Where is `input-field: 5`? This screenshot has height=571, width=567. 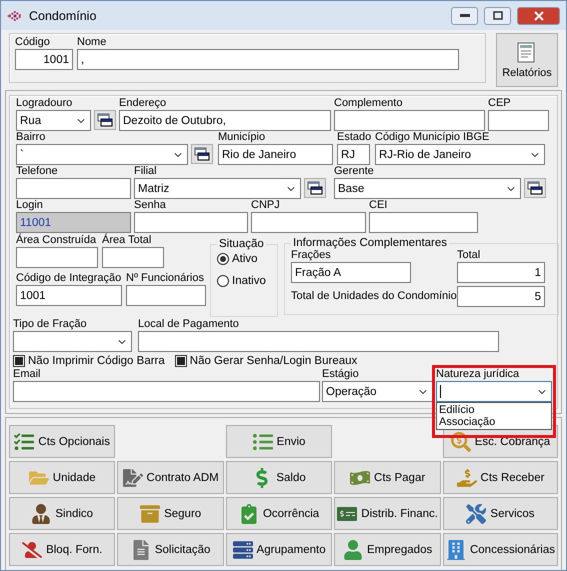
input-field: 5 is located at coordinates (501, 296).